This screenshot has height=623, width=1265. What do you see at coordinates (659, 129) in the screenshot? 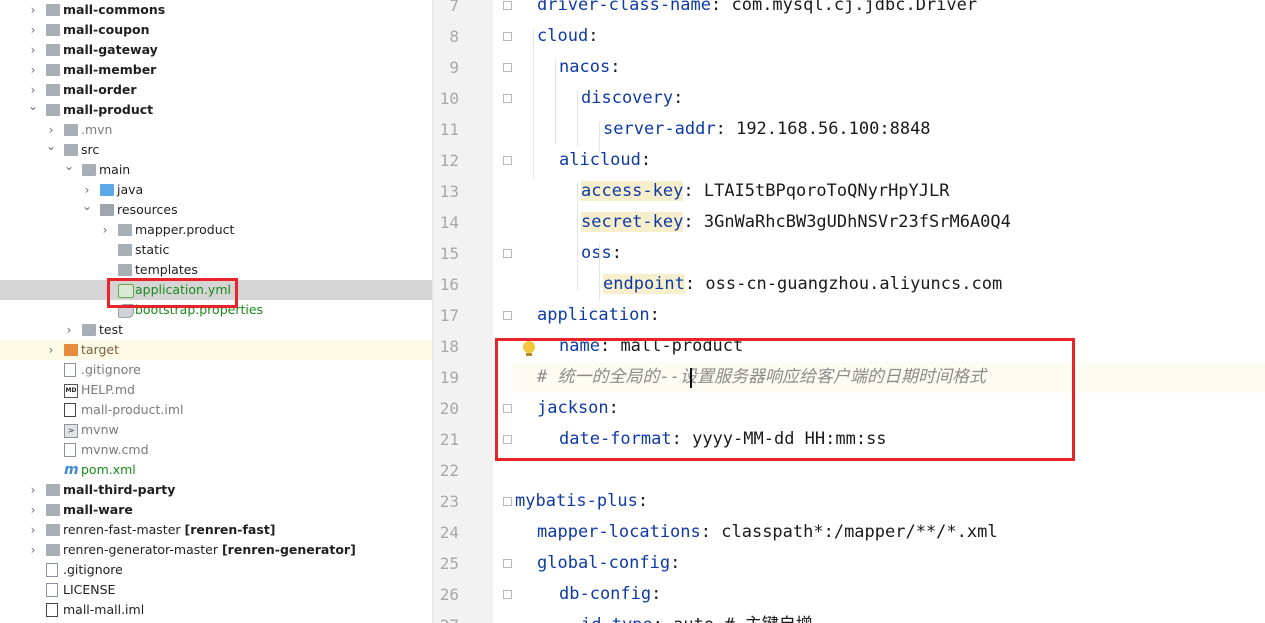
I see `yaml-key: server-addr` at bounding box center [659, 129].